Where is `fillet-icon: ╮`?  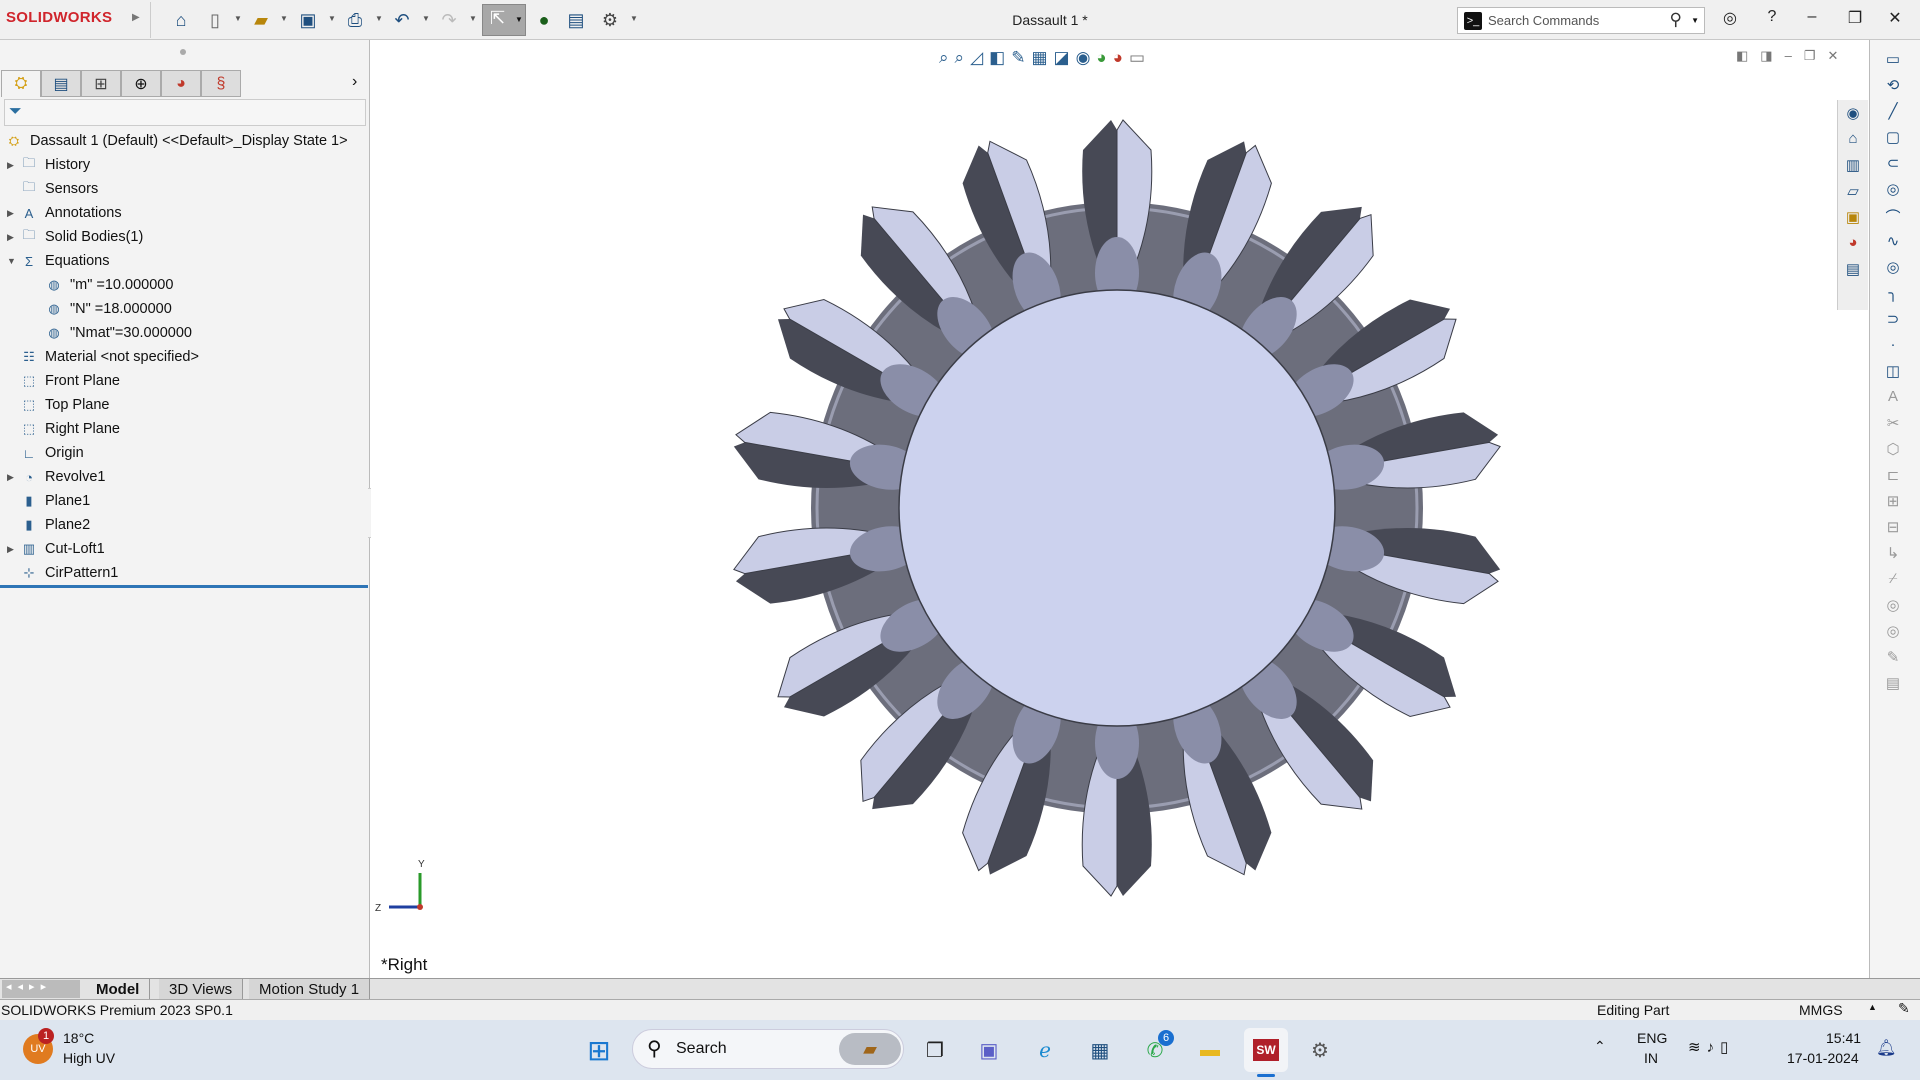 fillet-icon: ╮ is located at coordinates (1893, 294).